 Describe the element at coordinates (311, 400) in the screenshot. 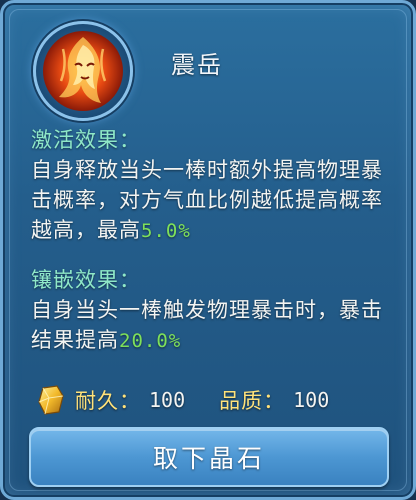

I see `quality-value: 100` at that location.